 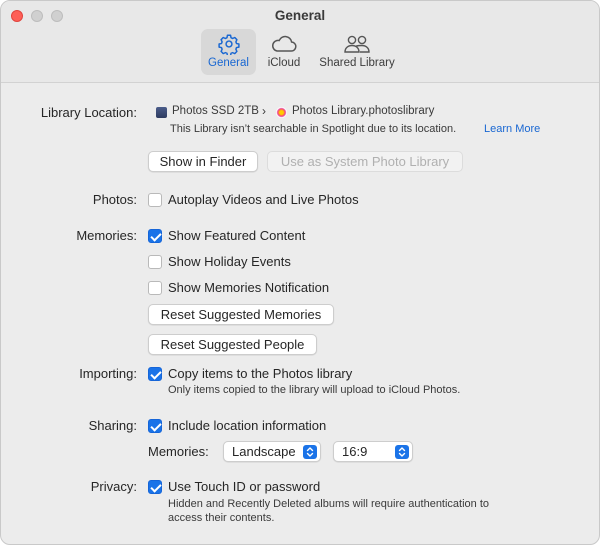 I want to click on photos-label: Photos:, so click(x=114, y=199).